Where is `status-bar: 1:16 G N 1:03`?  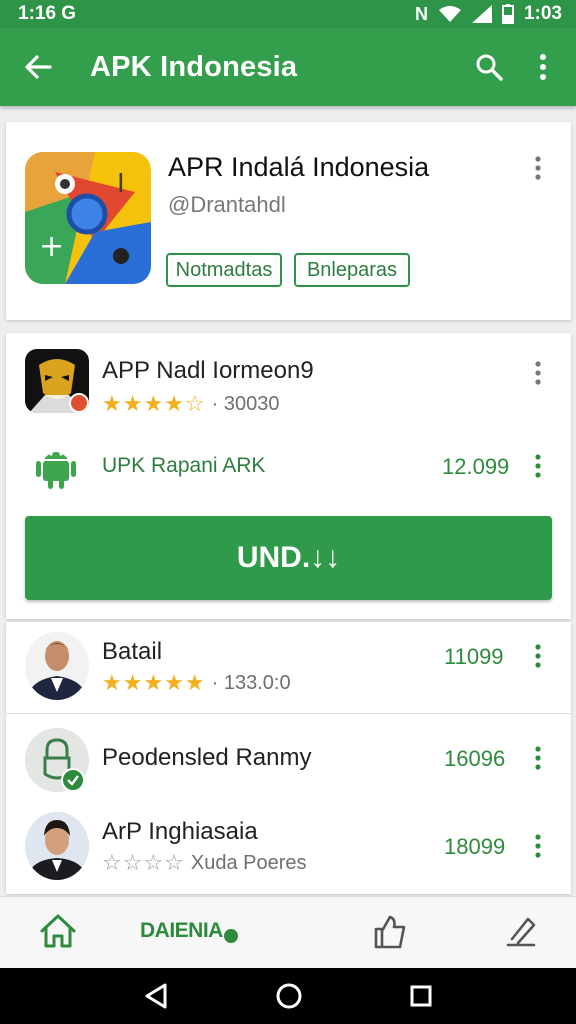
status-bar: 1:16 G N 1:03 is located at coordinates (288, 14).